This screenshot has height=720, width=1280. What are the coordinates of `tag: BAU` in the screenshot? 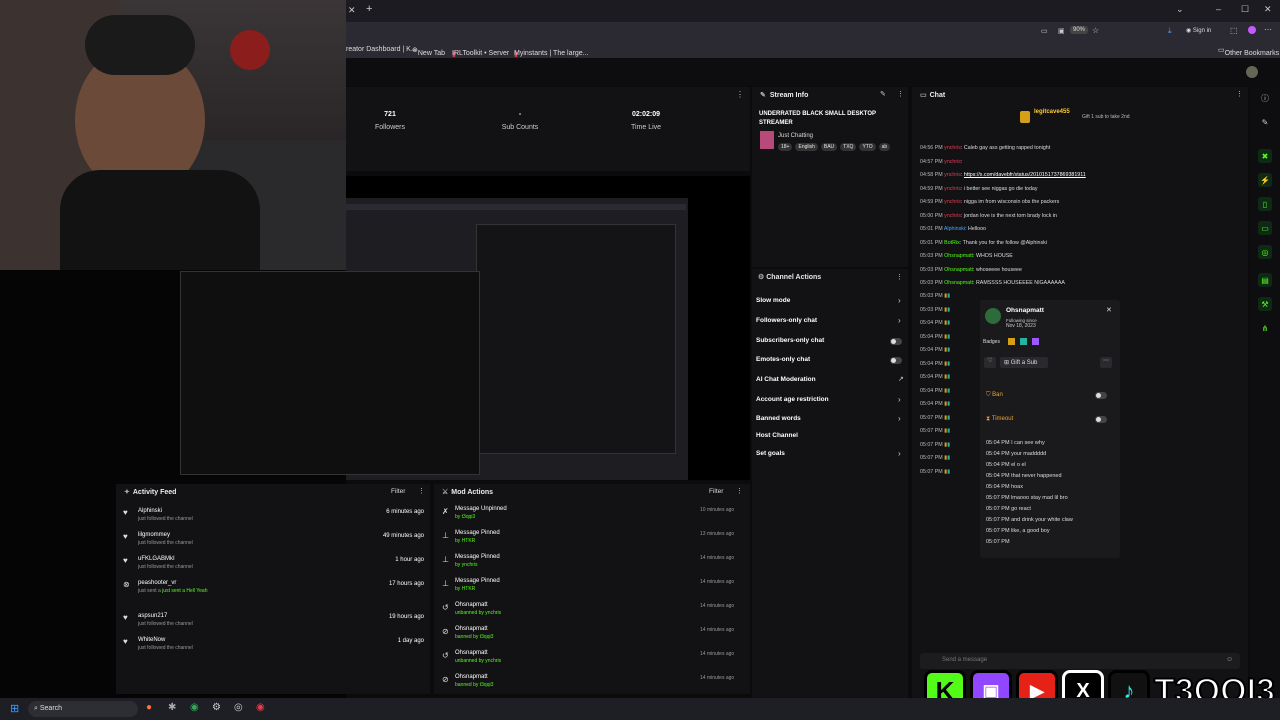 It's located at (829, 147).